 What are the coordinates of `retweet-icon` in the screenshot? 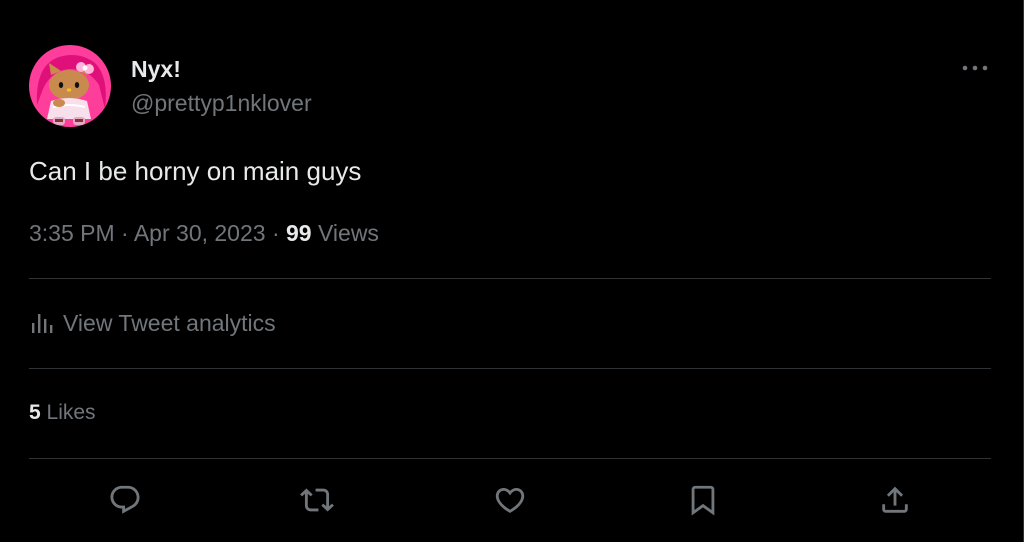 It's located at (317, 500).